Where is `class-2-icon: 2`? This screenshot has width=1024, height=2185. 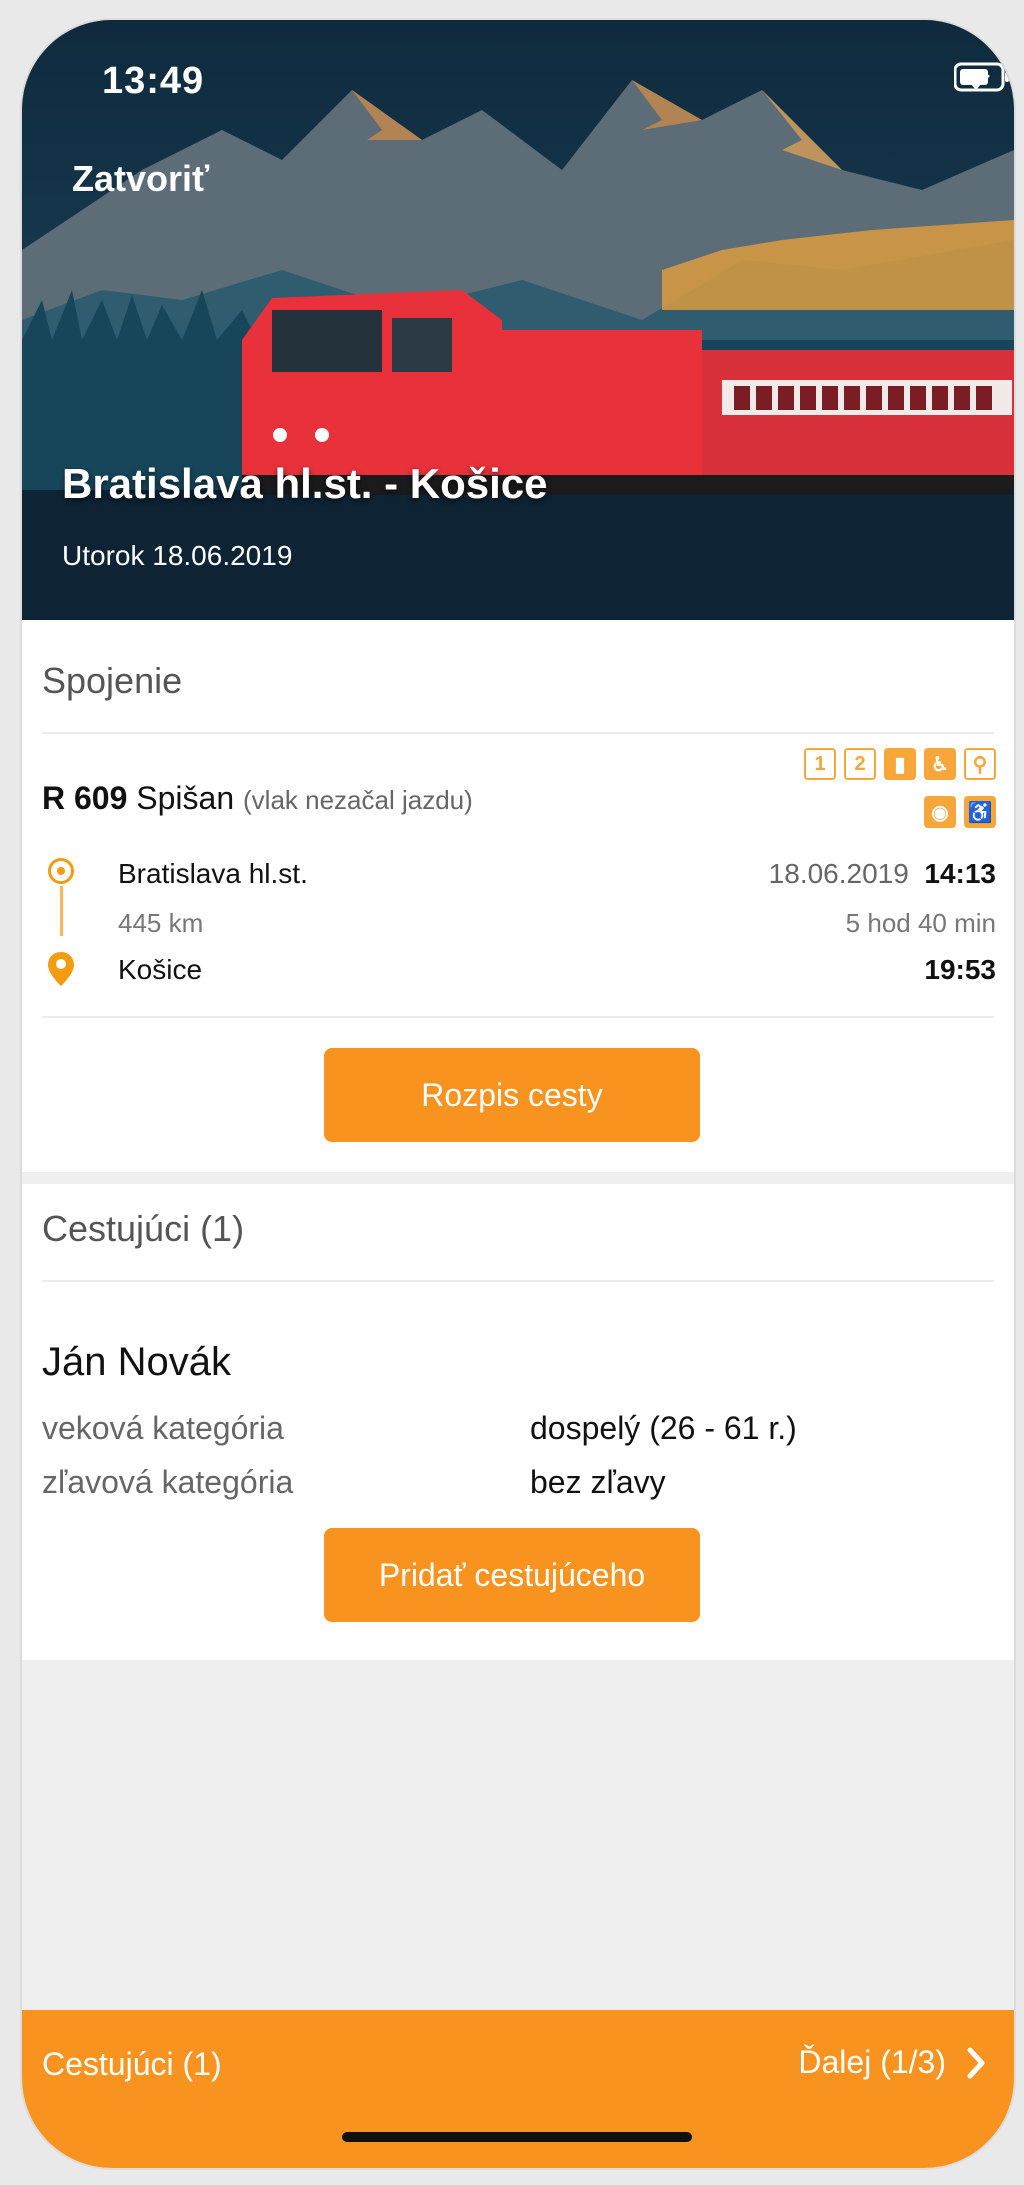 class-2-icon: 2 is located at coordinates (860, 764).